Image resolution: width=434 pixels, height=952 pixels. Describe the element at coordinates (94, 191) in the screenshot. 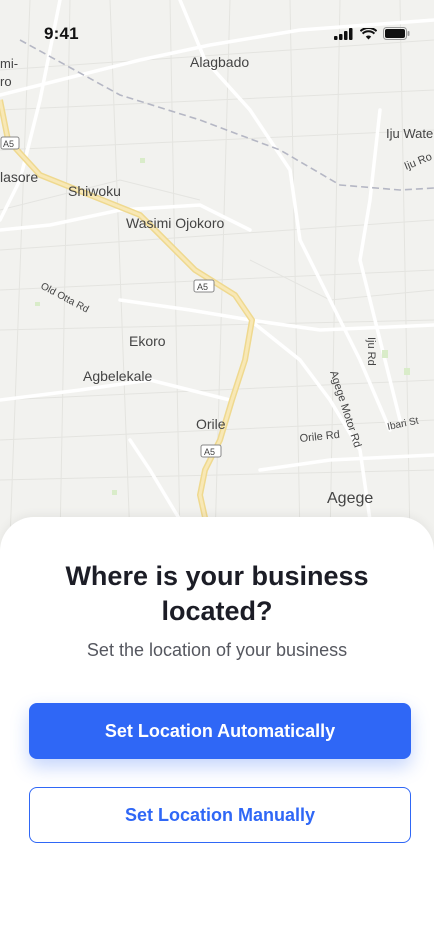

I see `map-label-shiwoku: Shiwoku` at that location.